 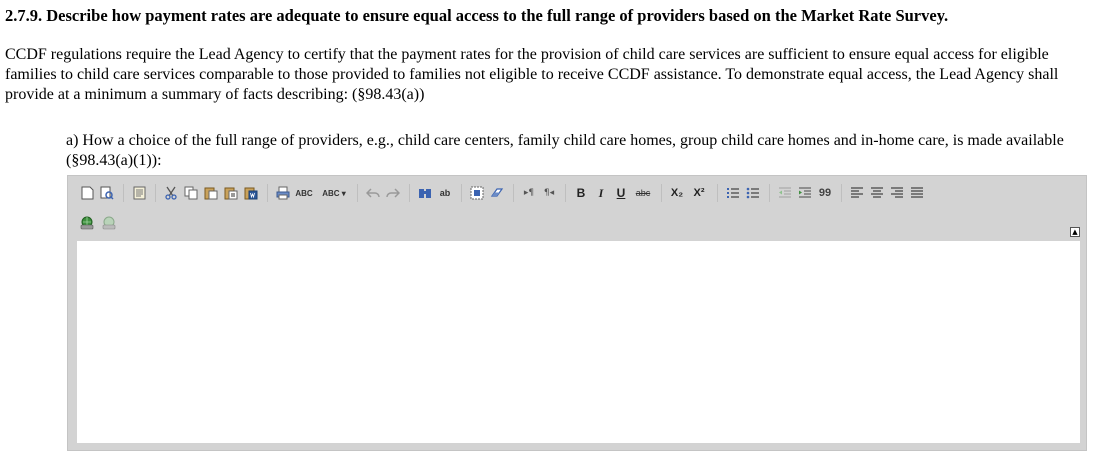 I want to click on scayt-dropdown: ABC ▾, so click(x=334, y=193).